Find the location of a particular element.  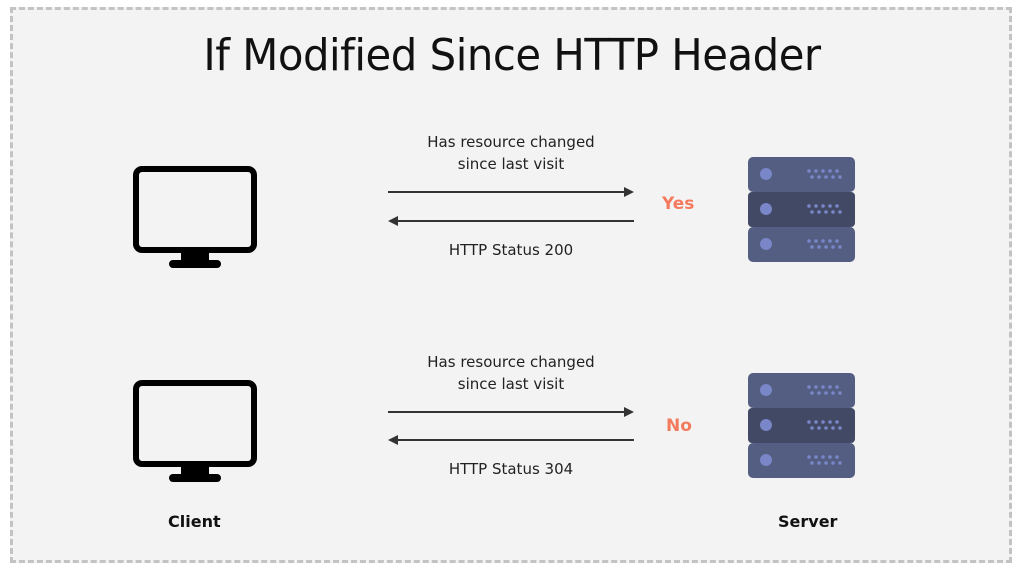

client-label: Client is located at coordinates (194, 521).